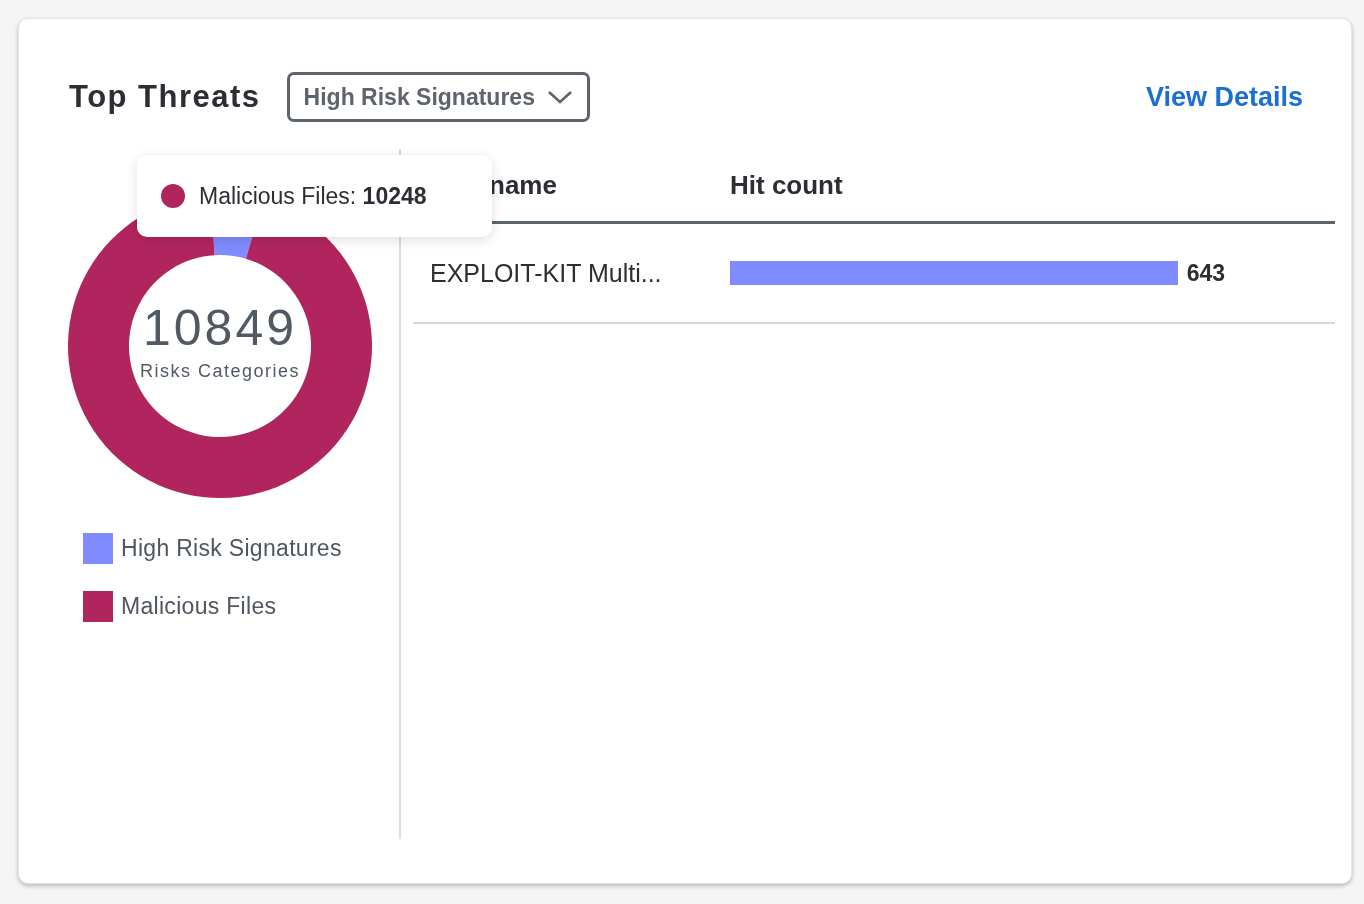 The height and width of the screenshot is (904, 1364). What do you see at coordinates (165, 97) in the screenshot?
I see `card-title: Top Threats` at bounding box center [165, 97].